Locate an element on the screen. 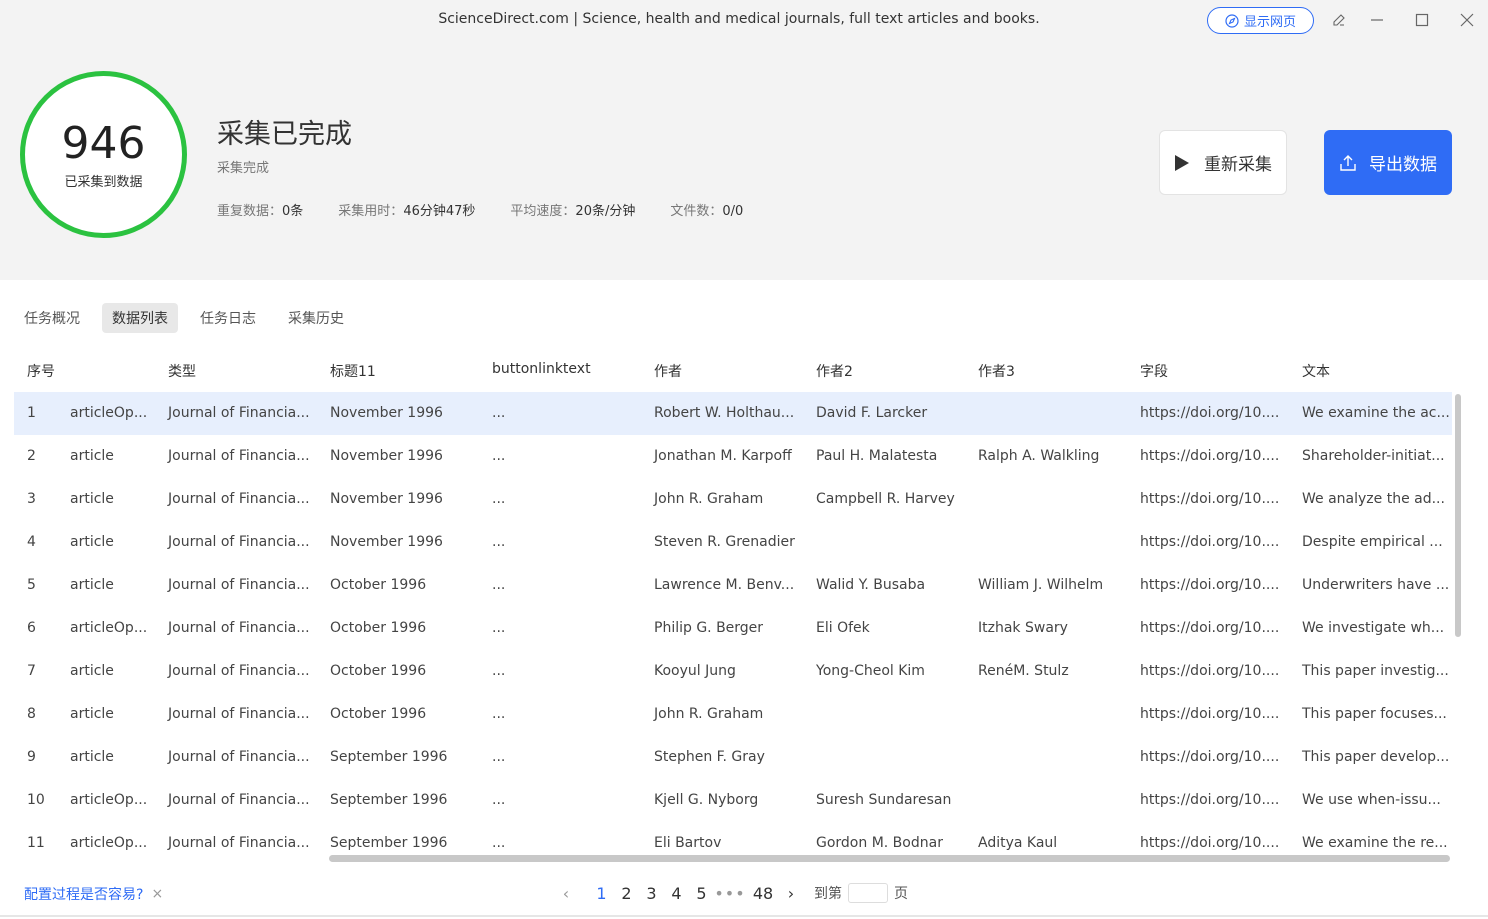  restart-label: 重新采集 is located at coordinates (1238, 165).